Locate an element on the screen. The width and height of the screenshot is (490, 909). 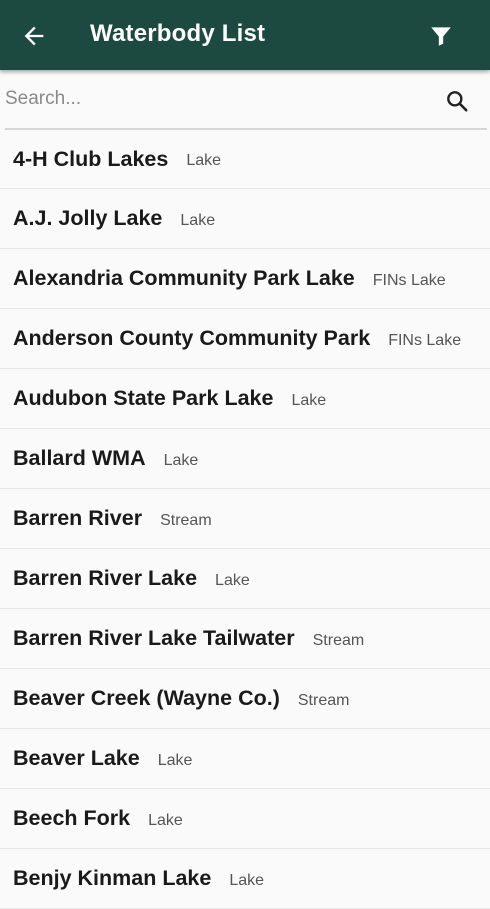
app-bar: Waterbody List is located at coordinates (245, 35).